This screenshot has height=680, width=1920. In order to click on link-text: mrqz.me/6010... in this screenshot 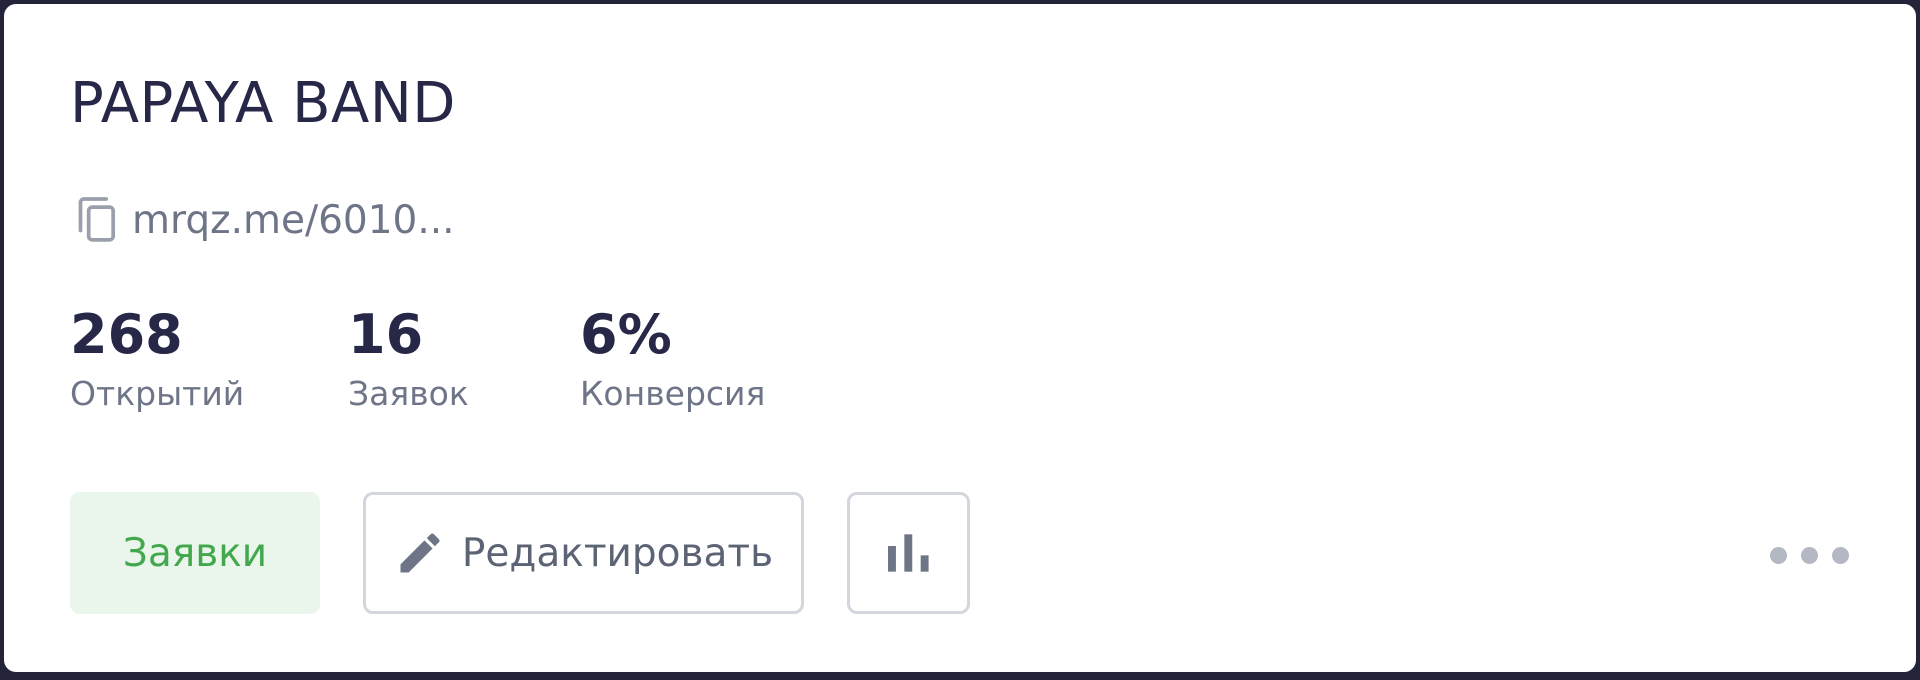, I will do `click(293, 220)`.